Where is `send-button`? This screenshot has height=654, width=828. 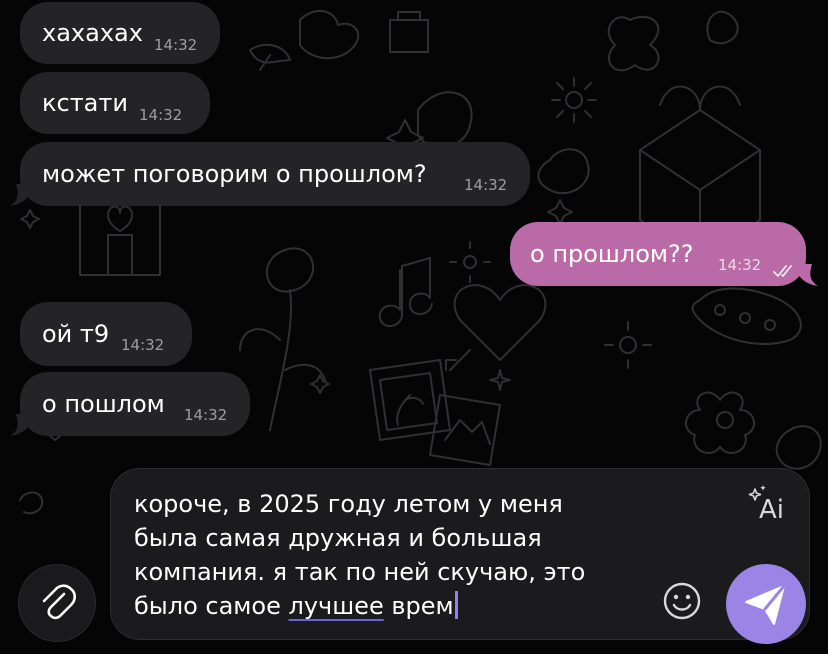 send-button is located at coordinates (766, 604).